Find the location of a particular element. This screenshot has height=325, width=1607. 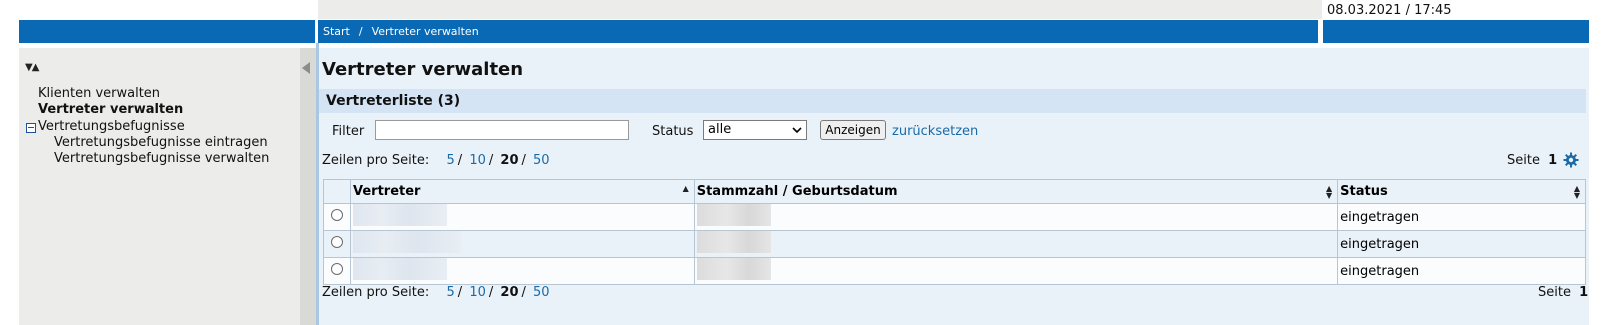

page-indicator-bottom: Seite 1 is located at coordinates (1563, 292).